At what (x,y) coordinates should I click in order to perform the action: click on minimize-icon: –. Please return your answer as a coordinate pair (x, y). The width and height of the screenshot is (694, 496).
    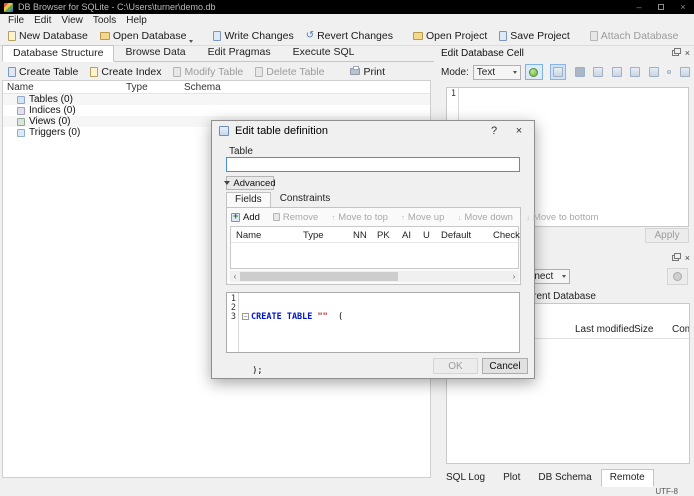
    Looking at the image, I should click on (639, 7).